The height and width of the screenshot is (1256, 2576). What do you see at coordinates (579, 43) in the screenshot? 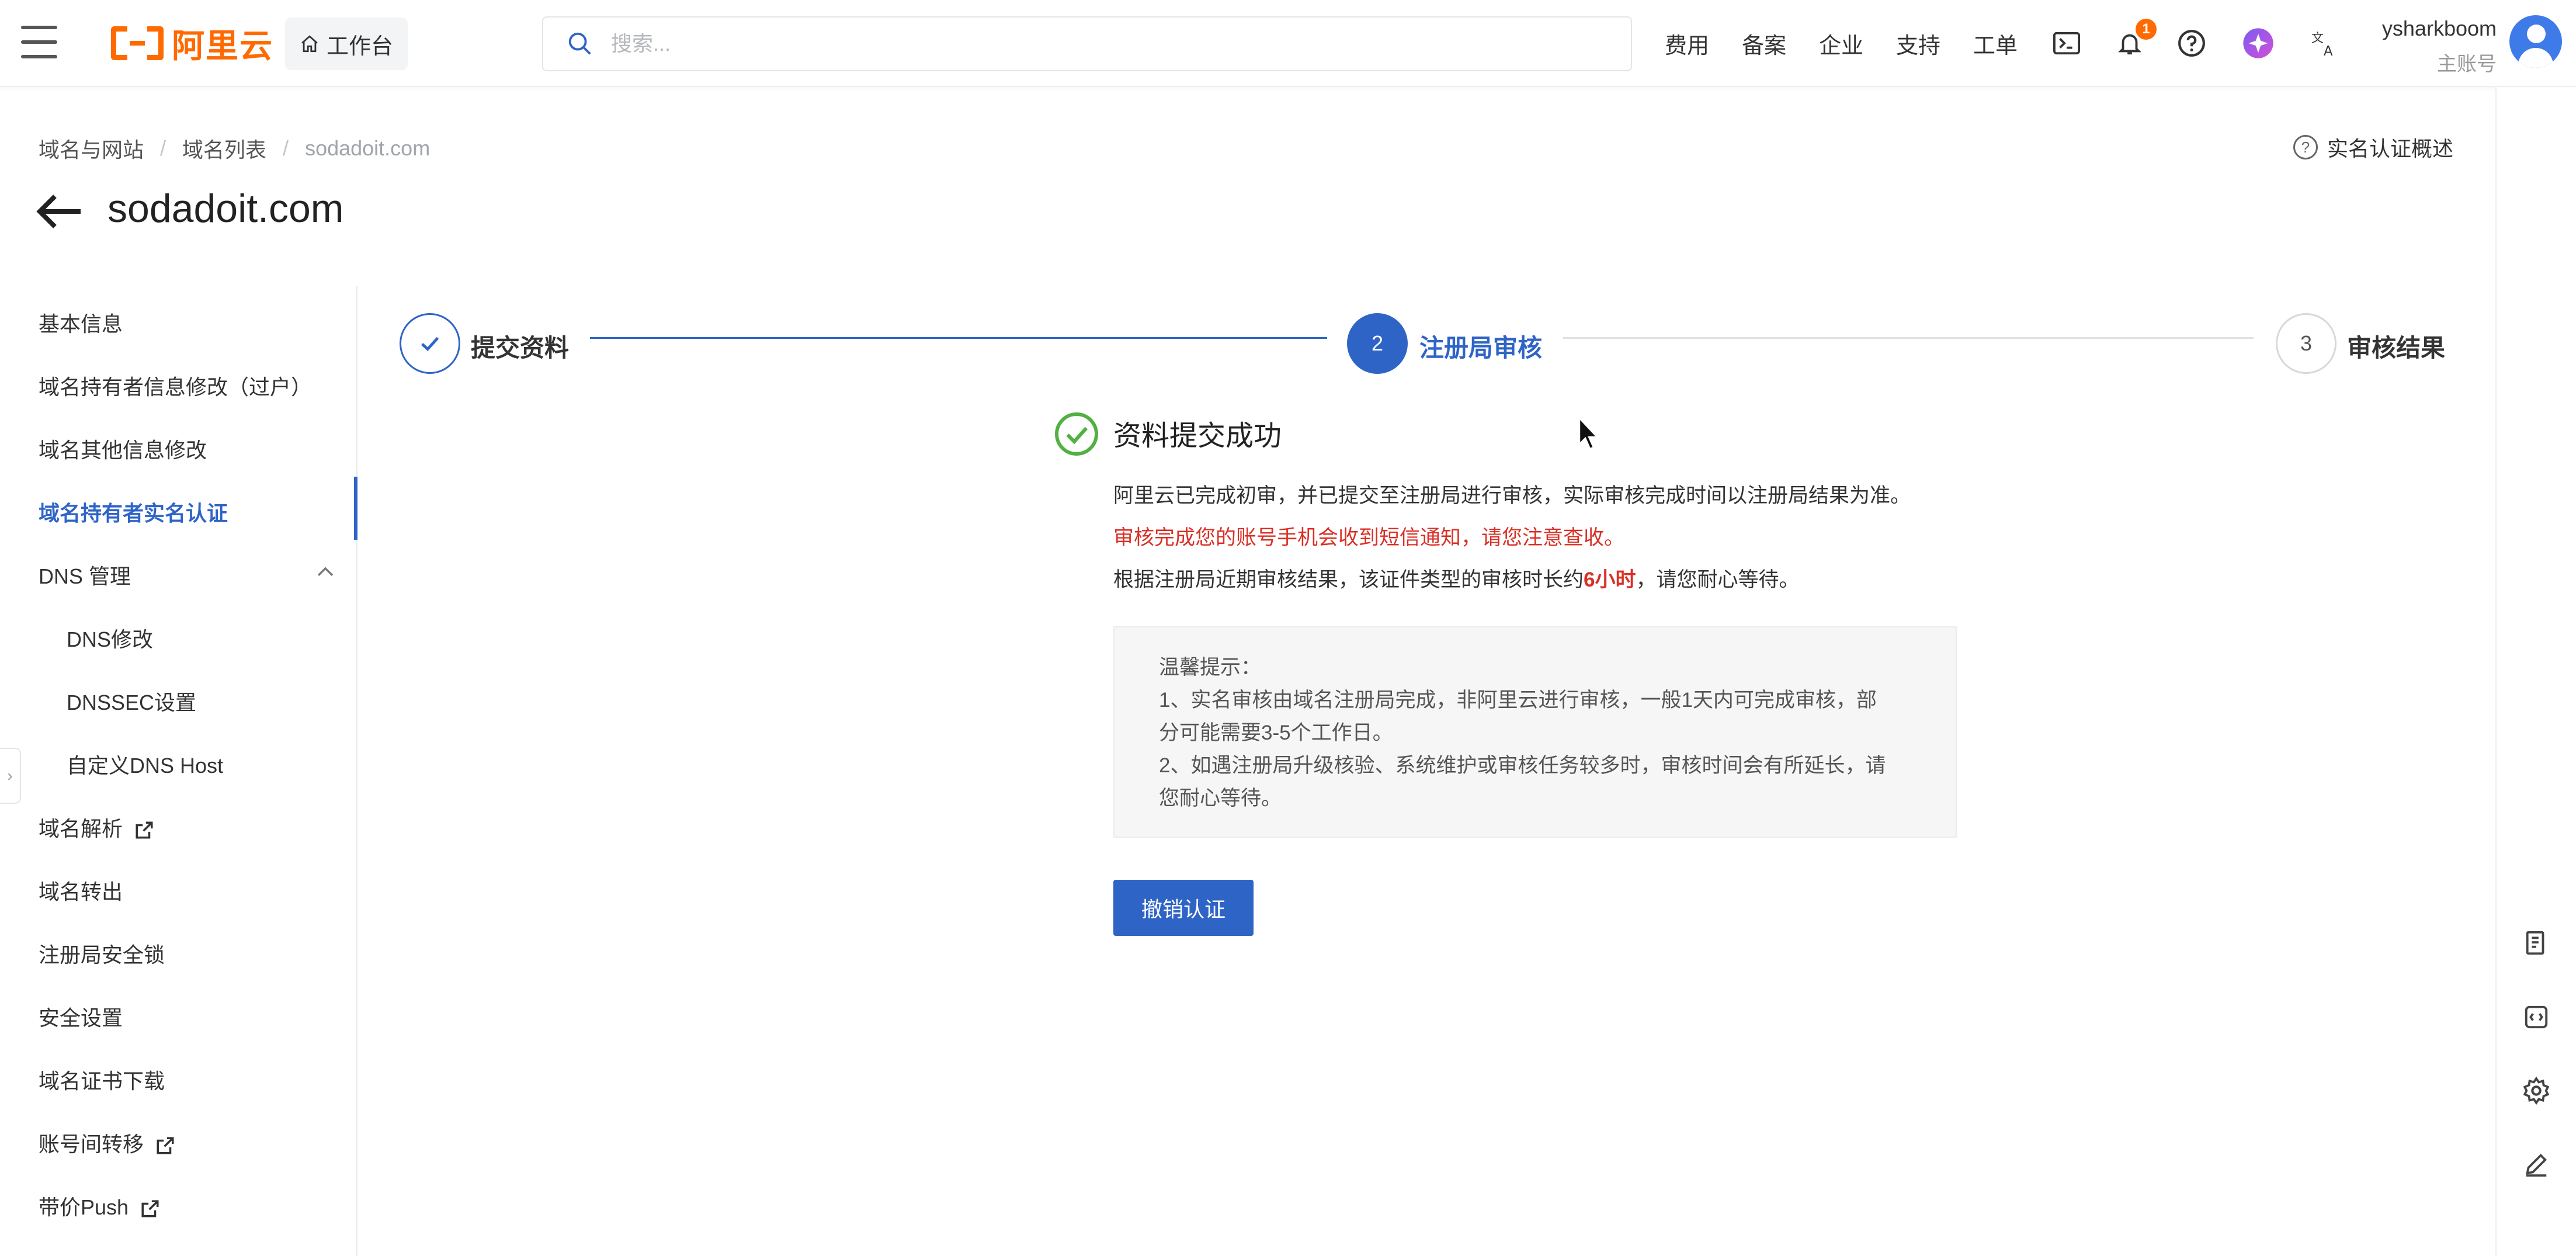
I see `search-icon` at bounding box center [579, 43].